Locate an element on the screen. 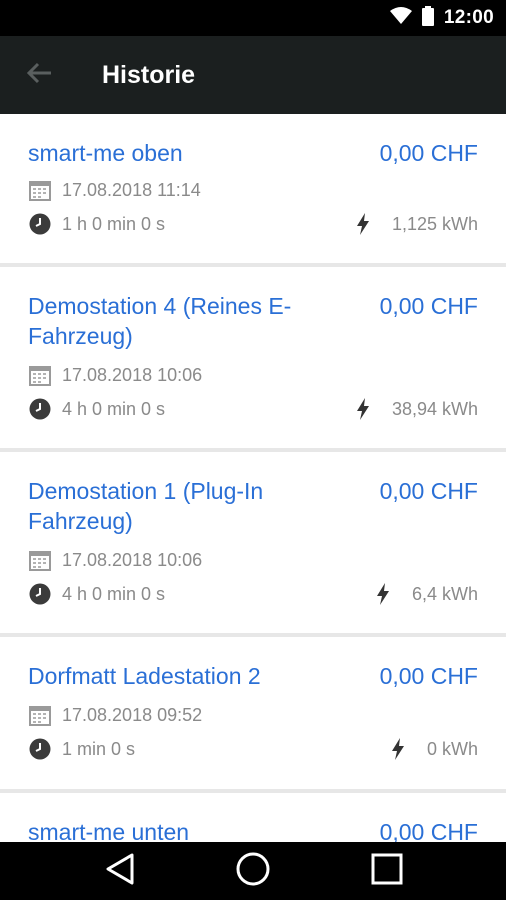 Image resolution: width=506 pixels, height=900 pixels. duration-row: 1 h 0 min 0 s is located at coordinates (96, 224).